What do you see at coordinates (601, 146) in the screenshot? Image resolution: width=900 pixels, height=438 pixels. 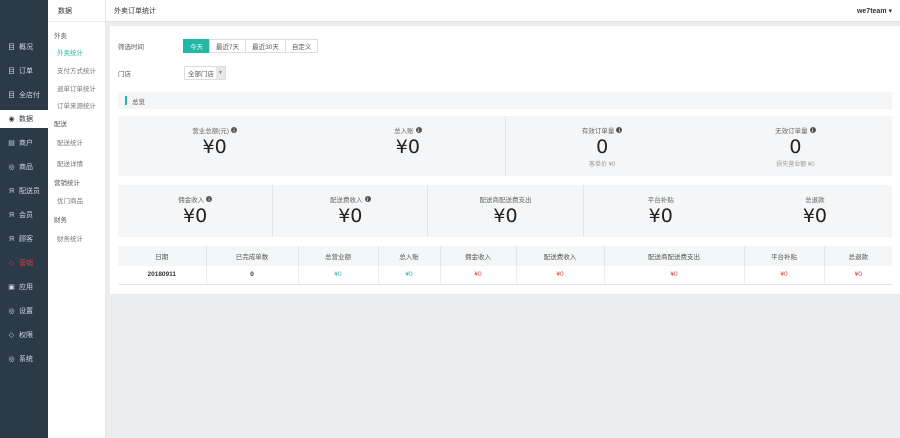 I see `stat-valid-orders: 有效订单量 i 0 客单价 ¥0` at bounding box center [601, 146].